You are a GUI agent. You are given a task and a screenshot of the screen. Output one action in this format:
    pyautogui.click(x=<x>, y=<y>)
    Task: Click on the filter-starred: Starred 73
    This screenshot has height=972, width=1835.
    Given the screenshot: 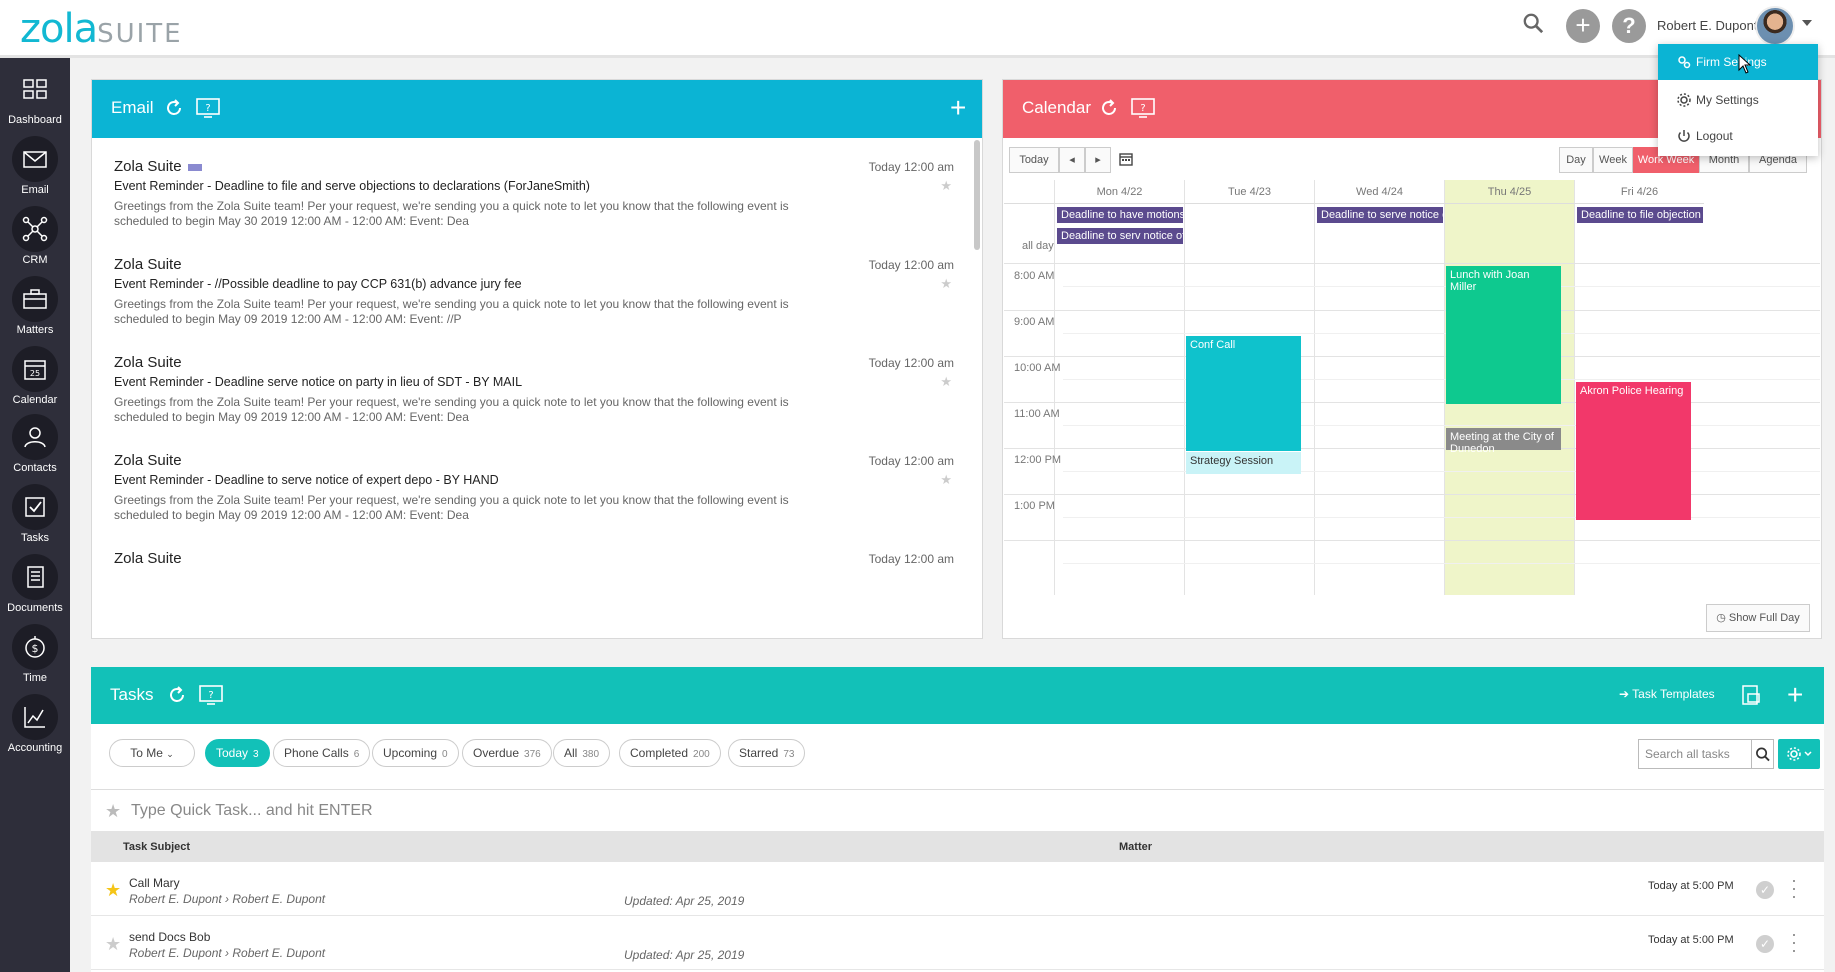 What is the action you would take?
    pyautogui.click(x=767, y=753)
    